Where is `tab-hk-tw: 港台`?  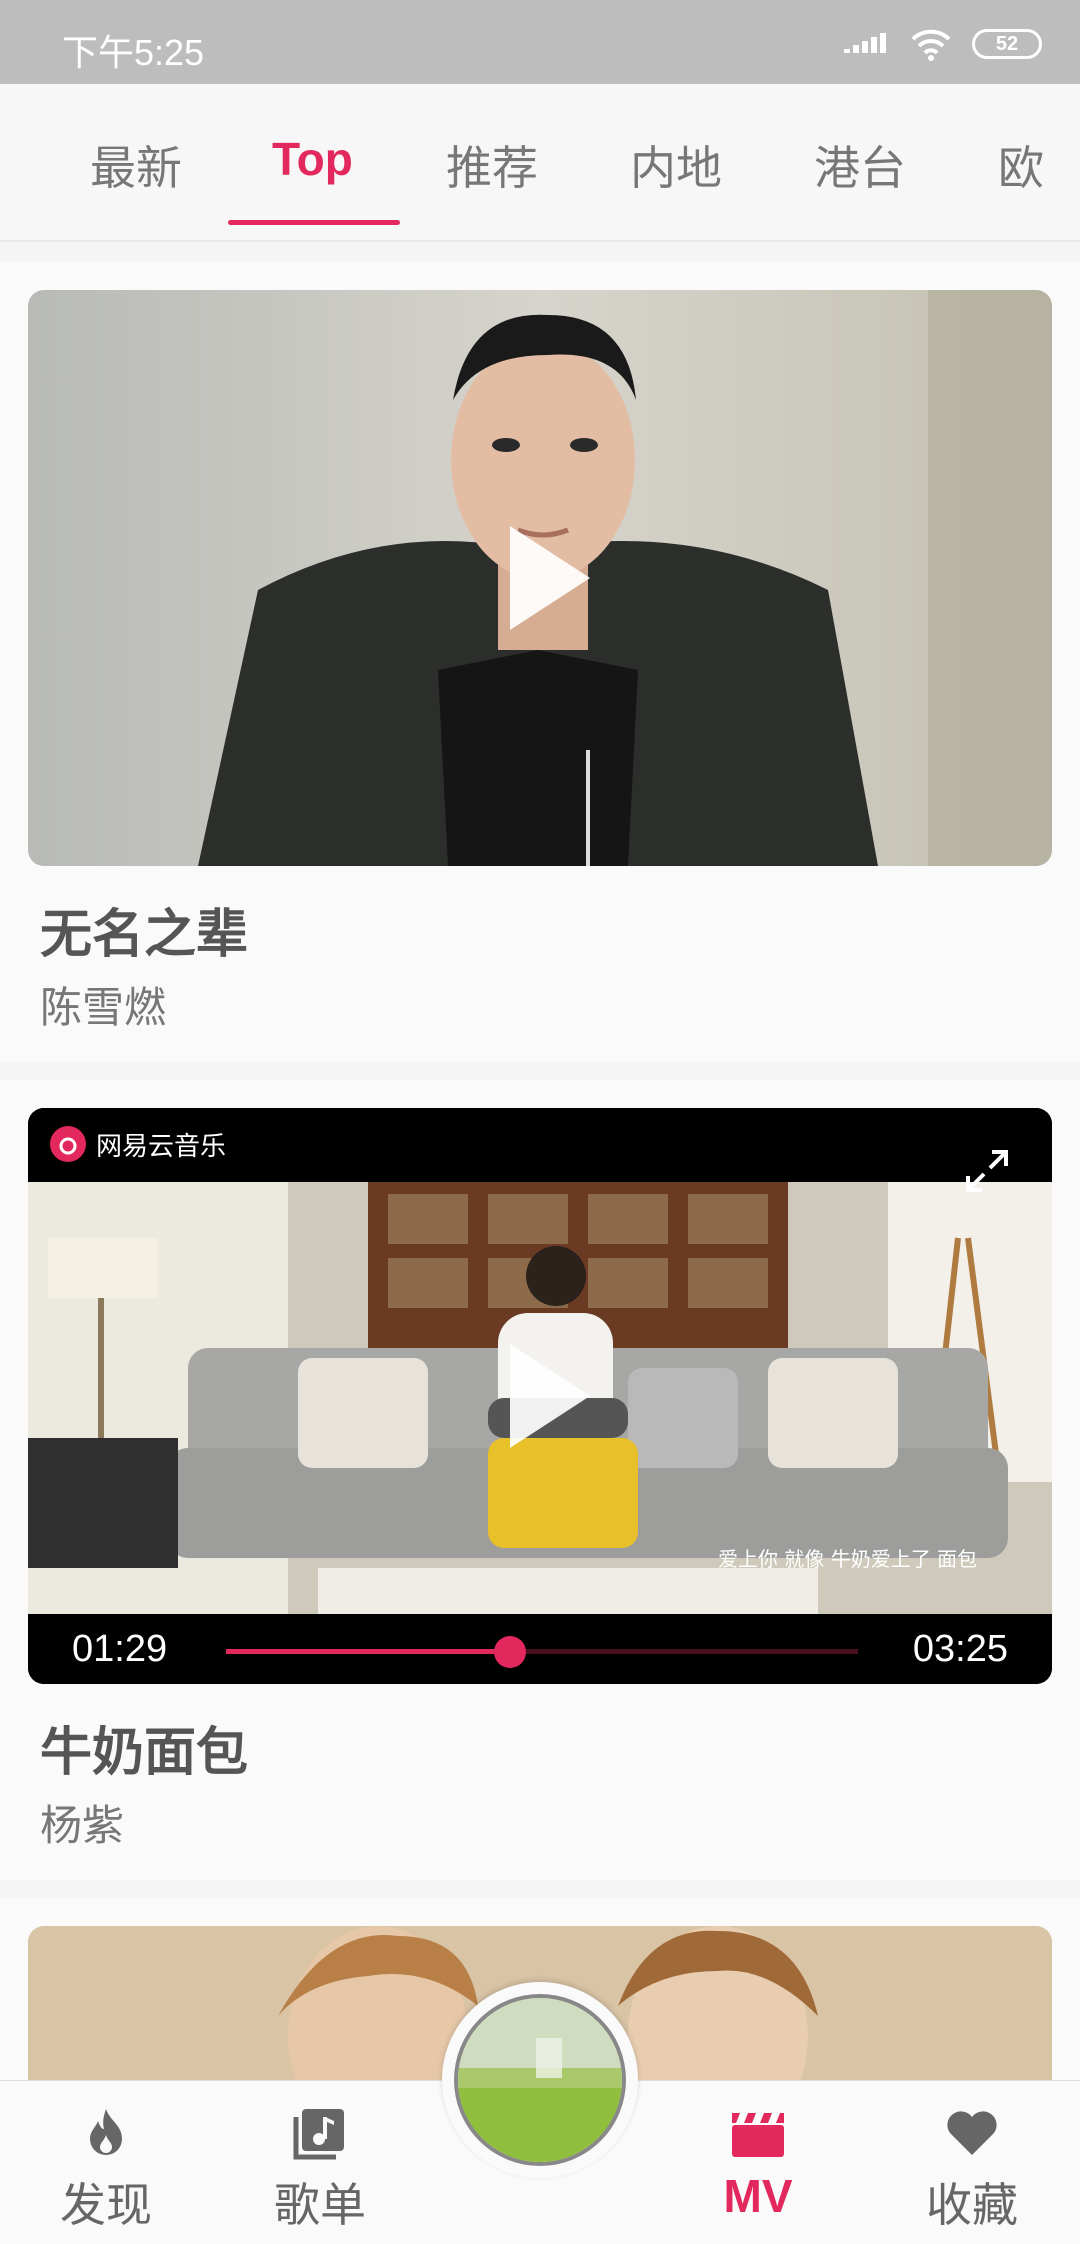 tab-hk-tw: 港台 is located at coordinates (860, 165).